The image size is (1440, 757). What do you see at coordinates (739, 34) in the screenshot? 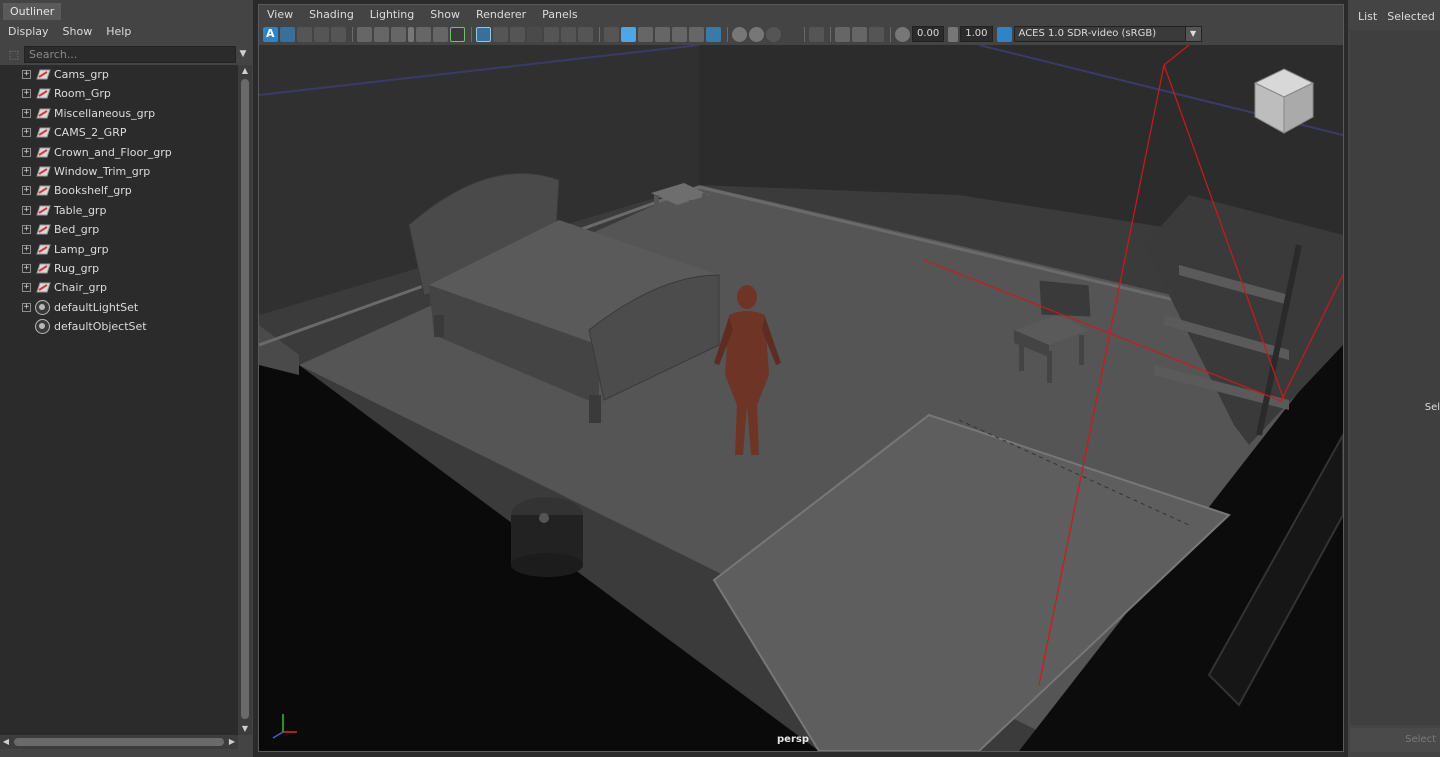
I see `screen-space-ao-icon` at bounding box center [739, 34].